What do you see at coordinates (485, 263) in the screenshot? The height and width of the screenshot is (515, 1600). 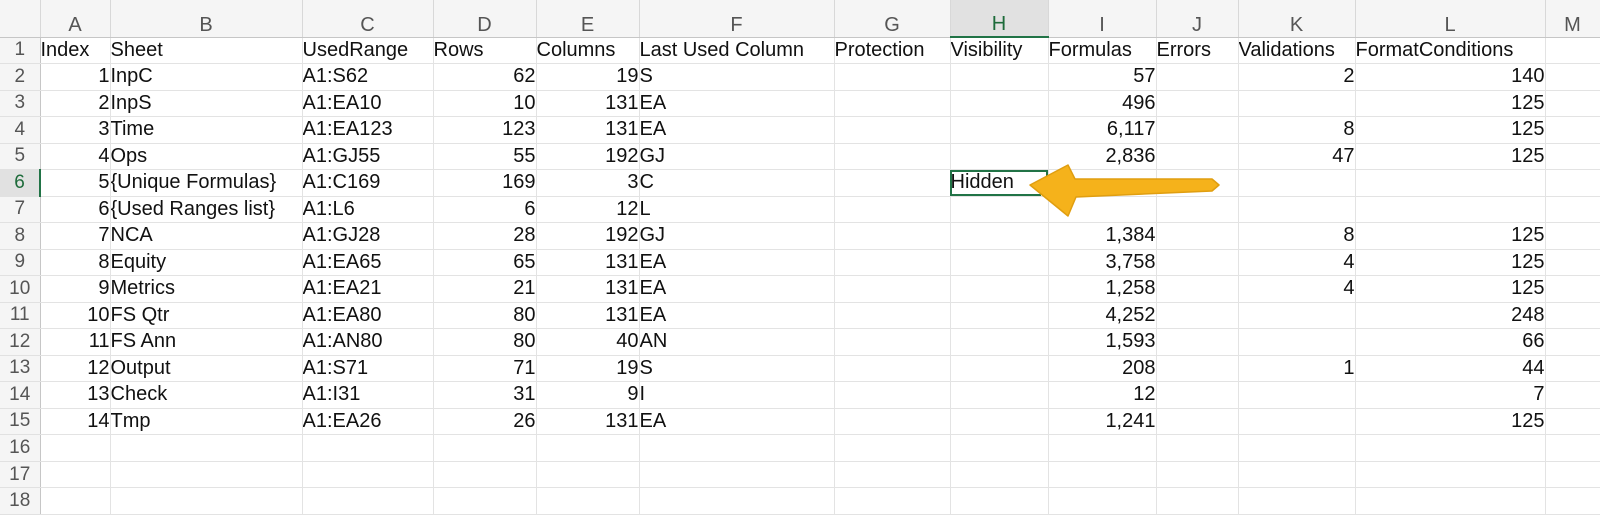 I see `cell-D9: 65` at bounding box center [485, 263].